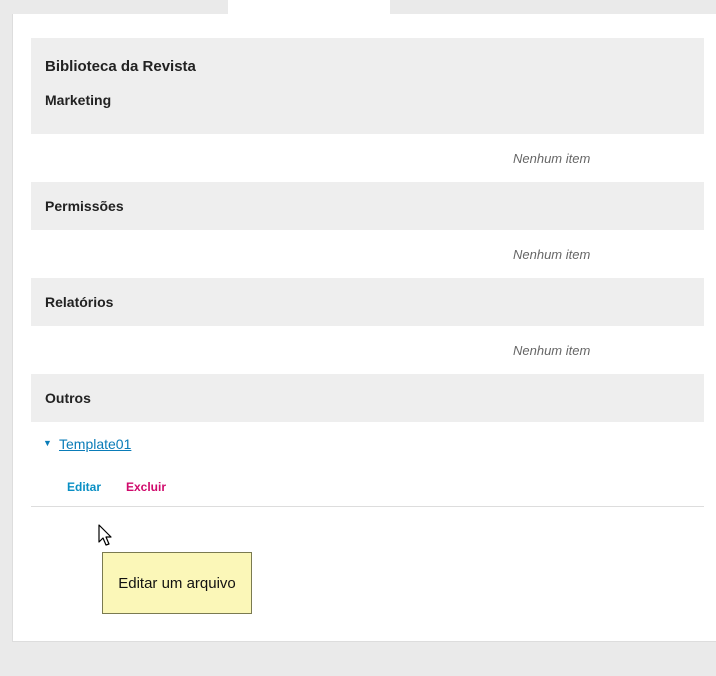 Image resolution: width=716 pixels, height=676 pixels. I want to click on edit-button: Editar, so click(84, 487).